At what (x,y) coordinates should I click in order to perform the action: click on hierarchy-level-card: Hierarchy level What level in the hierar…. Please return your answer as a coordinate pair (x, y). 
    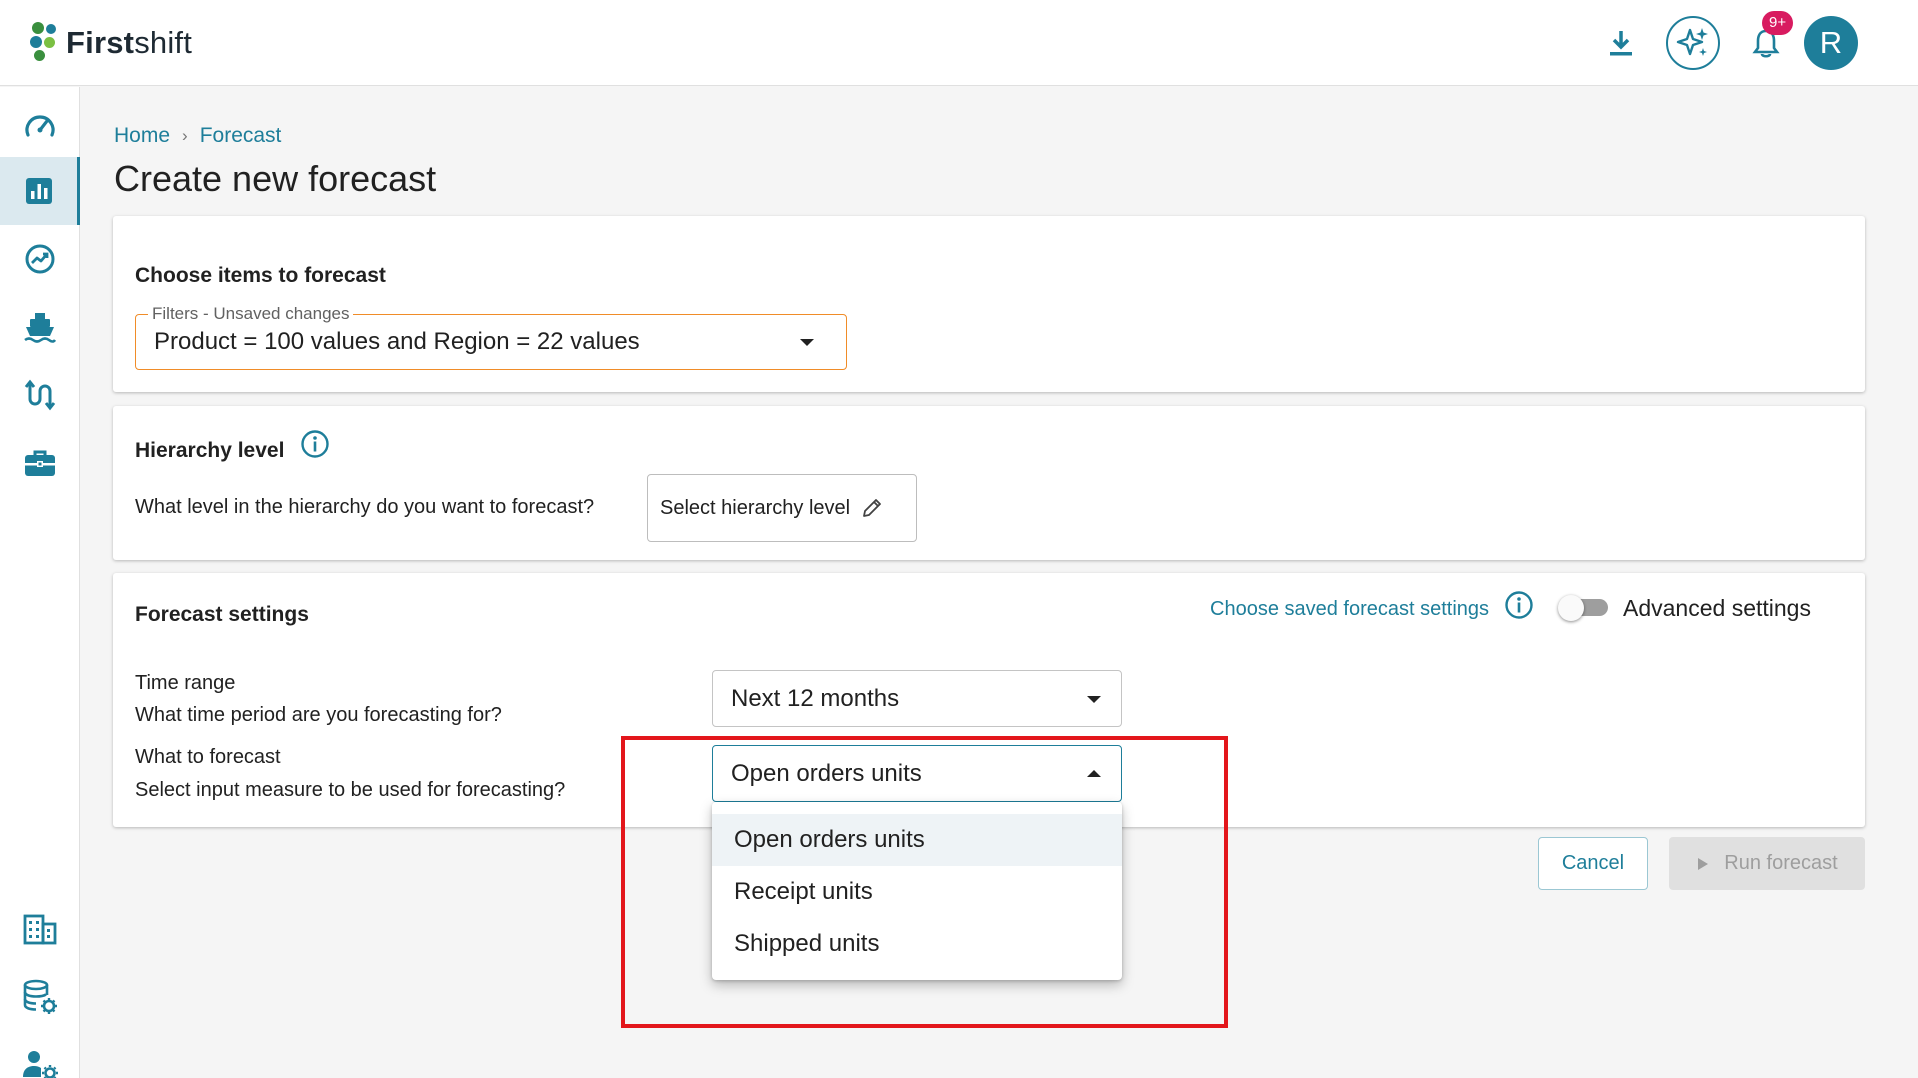
    Looking at the image, I should click on (989, 483).